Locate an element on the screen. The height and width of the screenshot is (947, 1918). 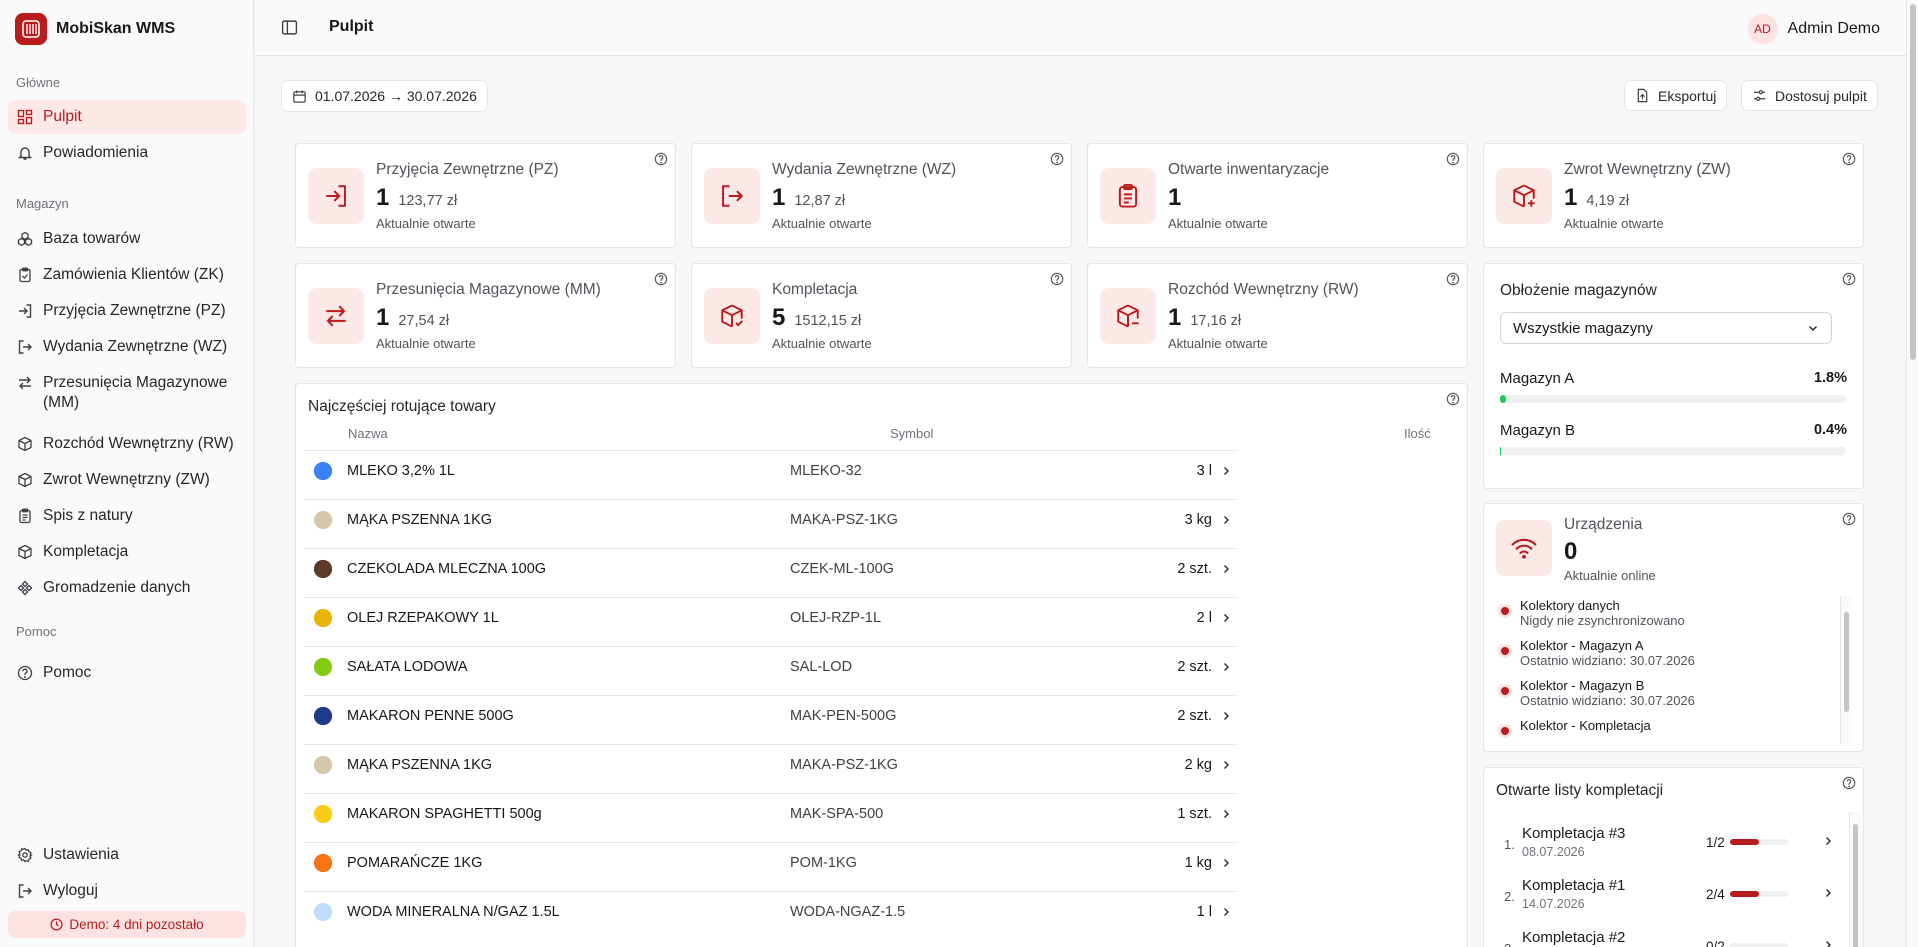
column-header-name: Nazwa is located at coordinates (368, 433).